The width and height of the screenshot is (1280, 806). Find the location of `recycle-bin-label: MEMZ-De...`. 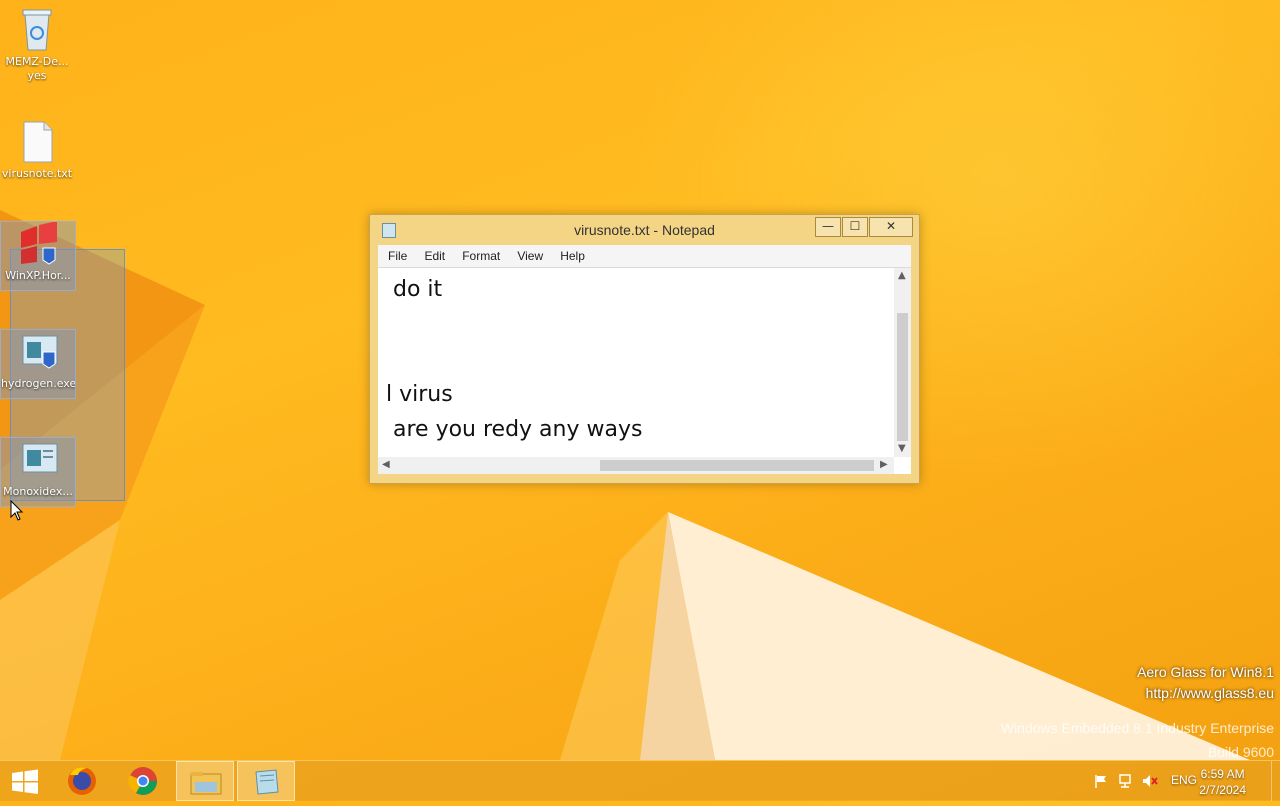

recycle-bin-label: MEMZ-De... is located at coordinates (37, 61).